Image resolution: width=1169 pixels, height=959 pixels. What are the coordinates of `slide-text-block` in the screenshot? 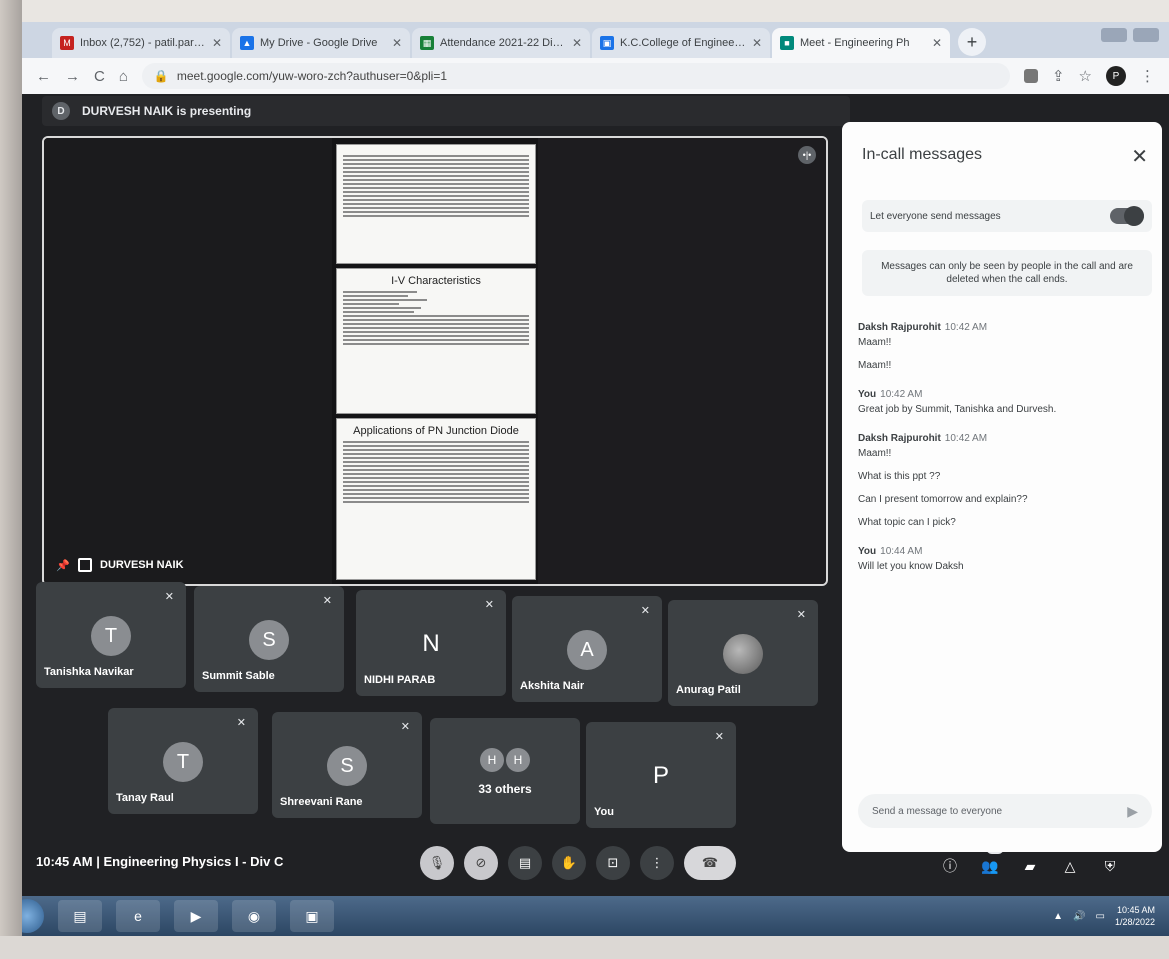 It's located at (436, 204).